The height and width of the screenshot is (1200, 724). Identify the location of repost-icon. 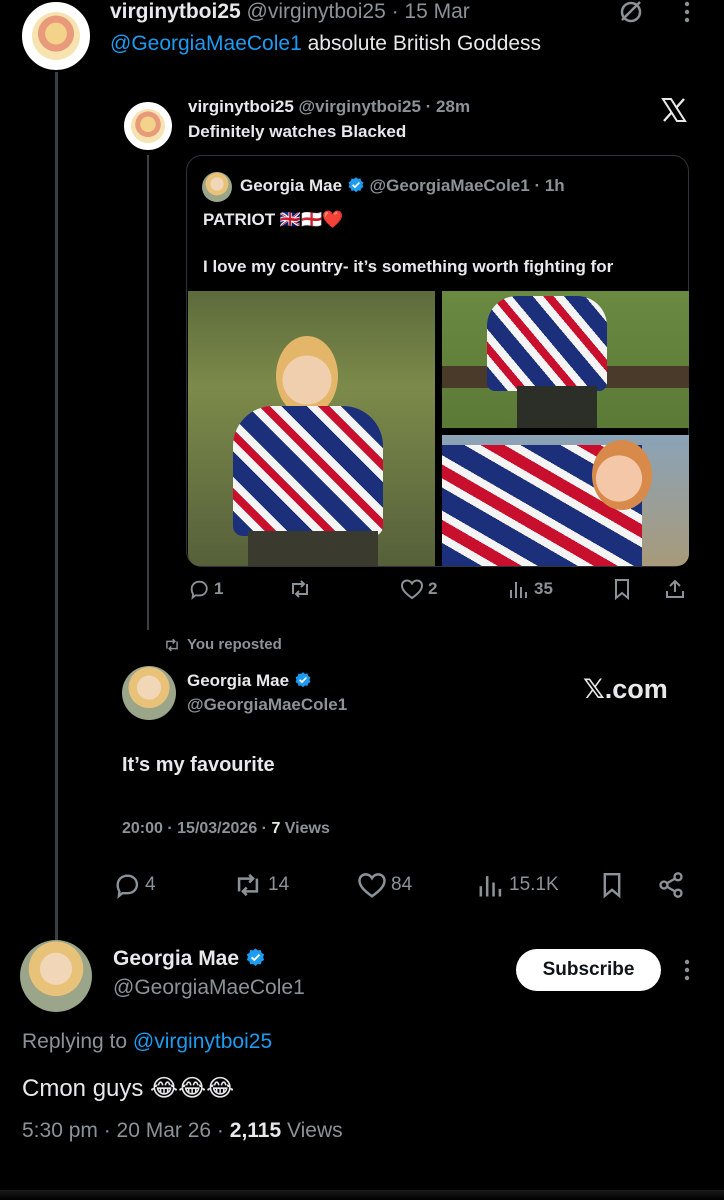
(172, 644).